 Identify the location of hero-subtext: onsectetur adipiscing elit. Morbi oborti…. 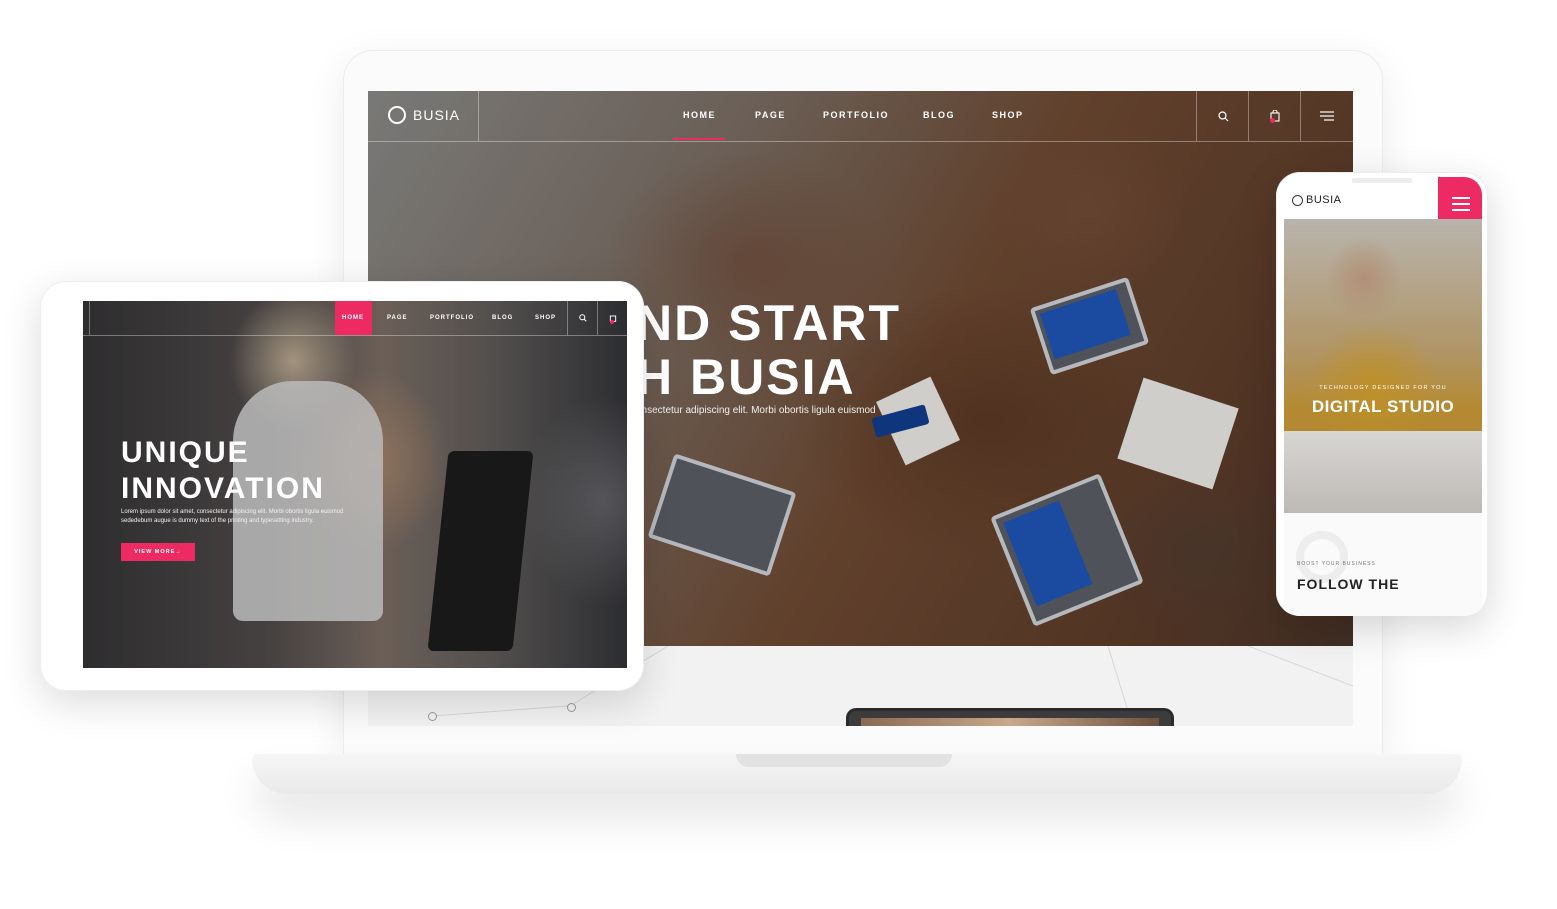
(756, 410).